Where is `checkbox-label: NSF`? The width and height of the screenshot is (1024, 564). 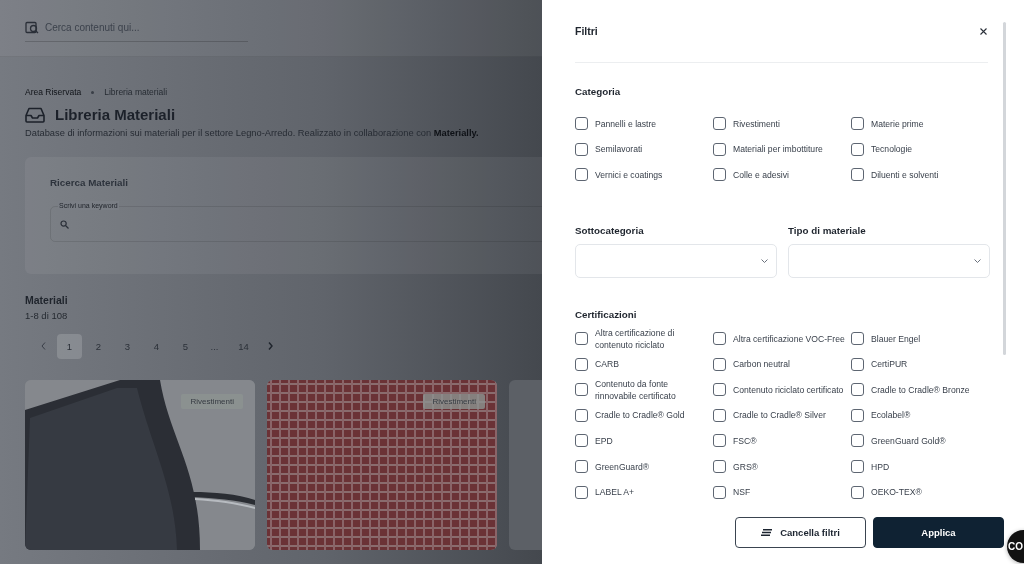
checkbox-label: NSF is located at coordinates (742, 492).